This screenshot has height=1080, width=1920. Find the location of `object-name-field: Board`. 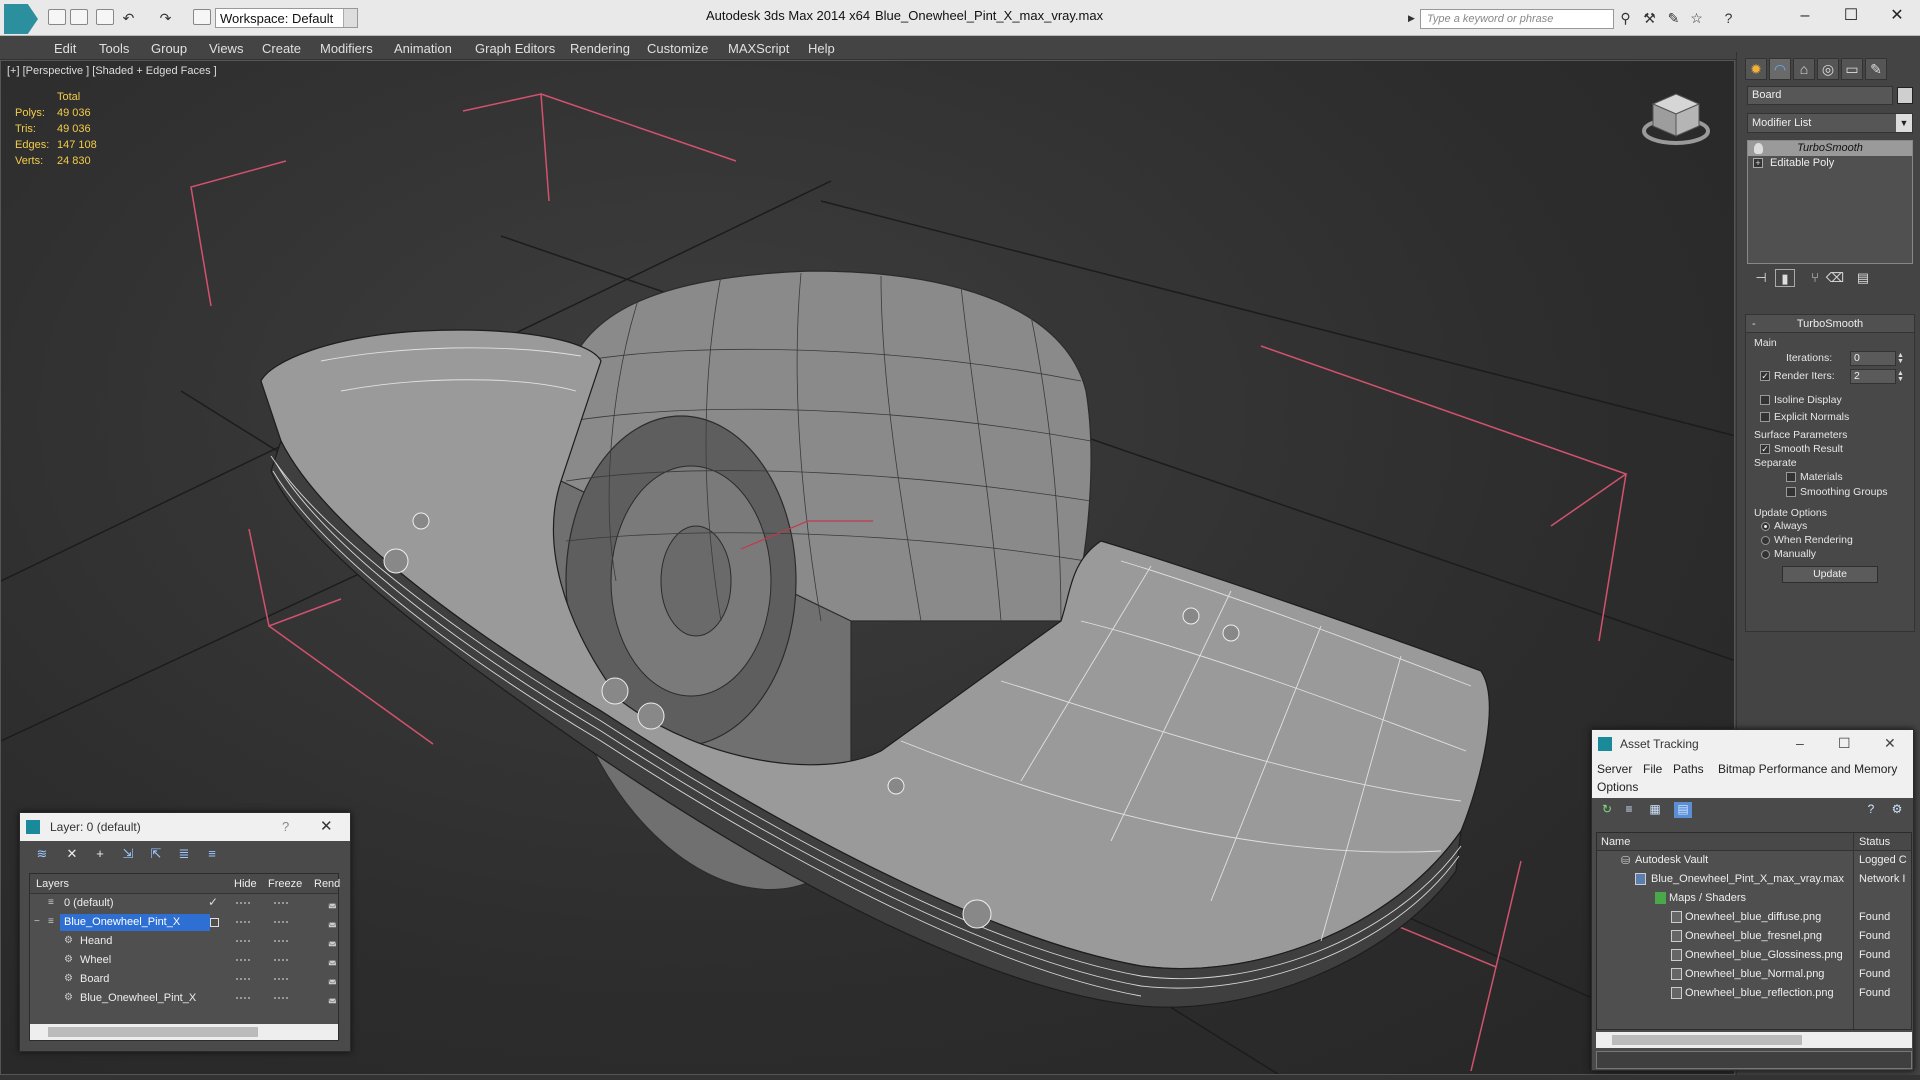

object-name-field: Board is located at coordinates (1820, 95).